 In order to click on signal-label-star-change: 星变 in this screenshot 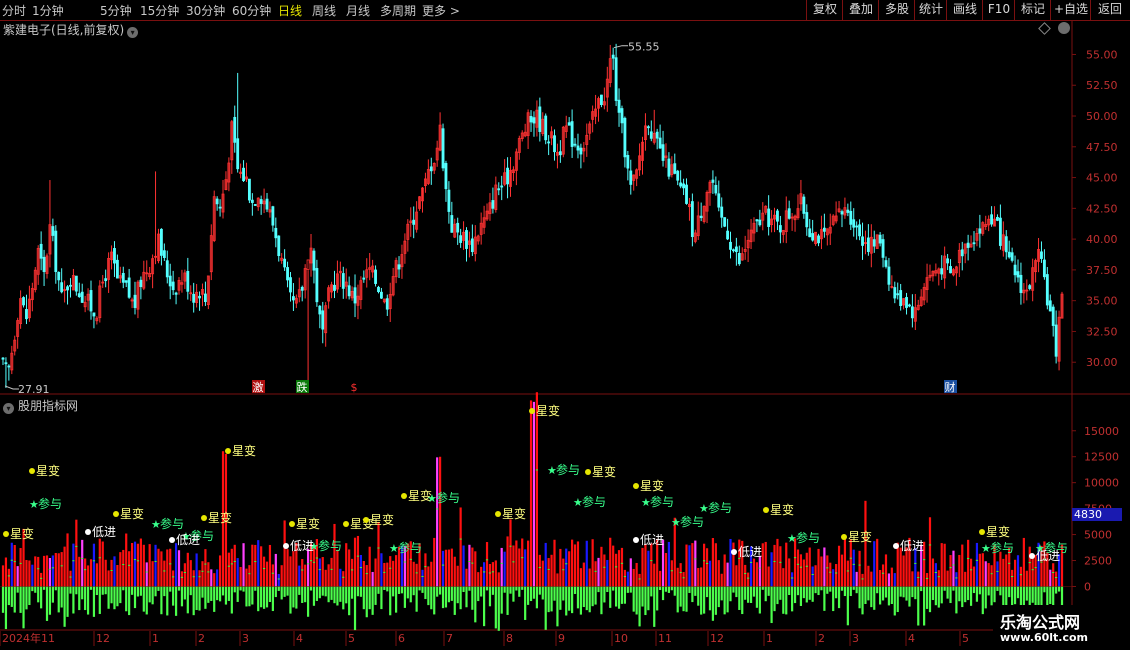, I will do `click(132, 513)`.